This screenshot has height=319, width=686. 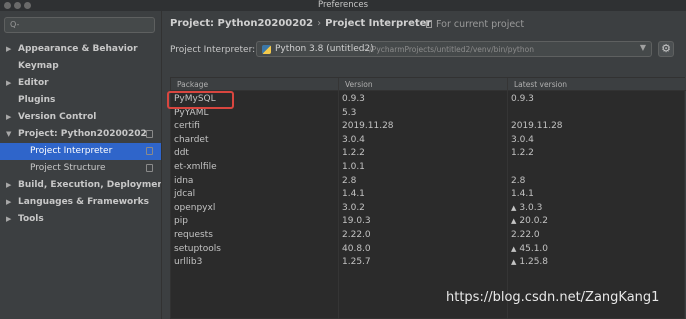 I want to click on minimize-window-button, so click(x=17, y=5).